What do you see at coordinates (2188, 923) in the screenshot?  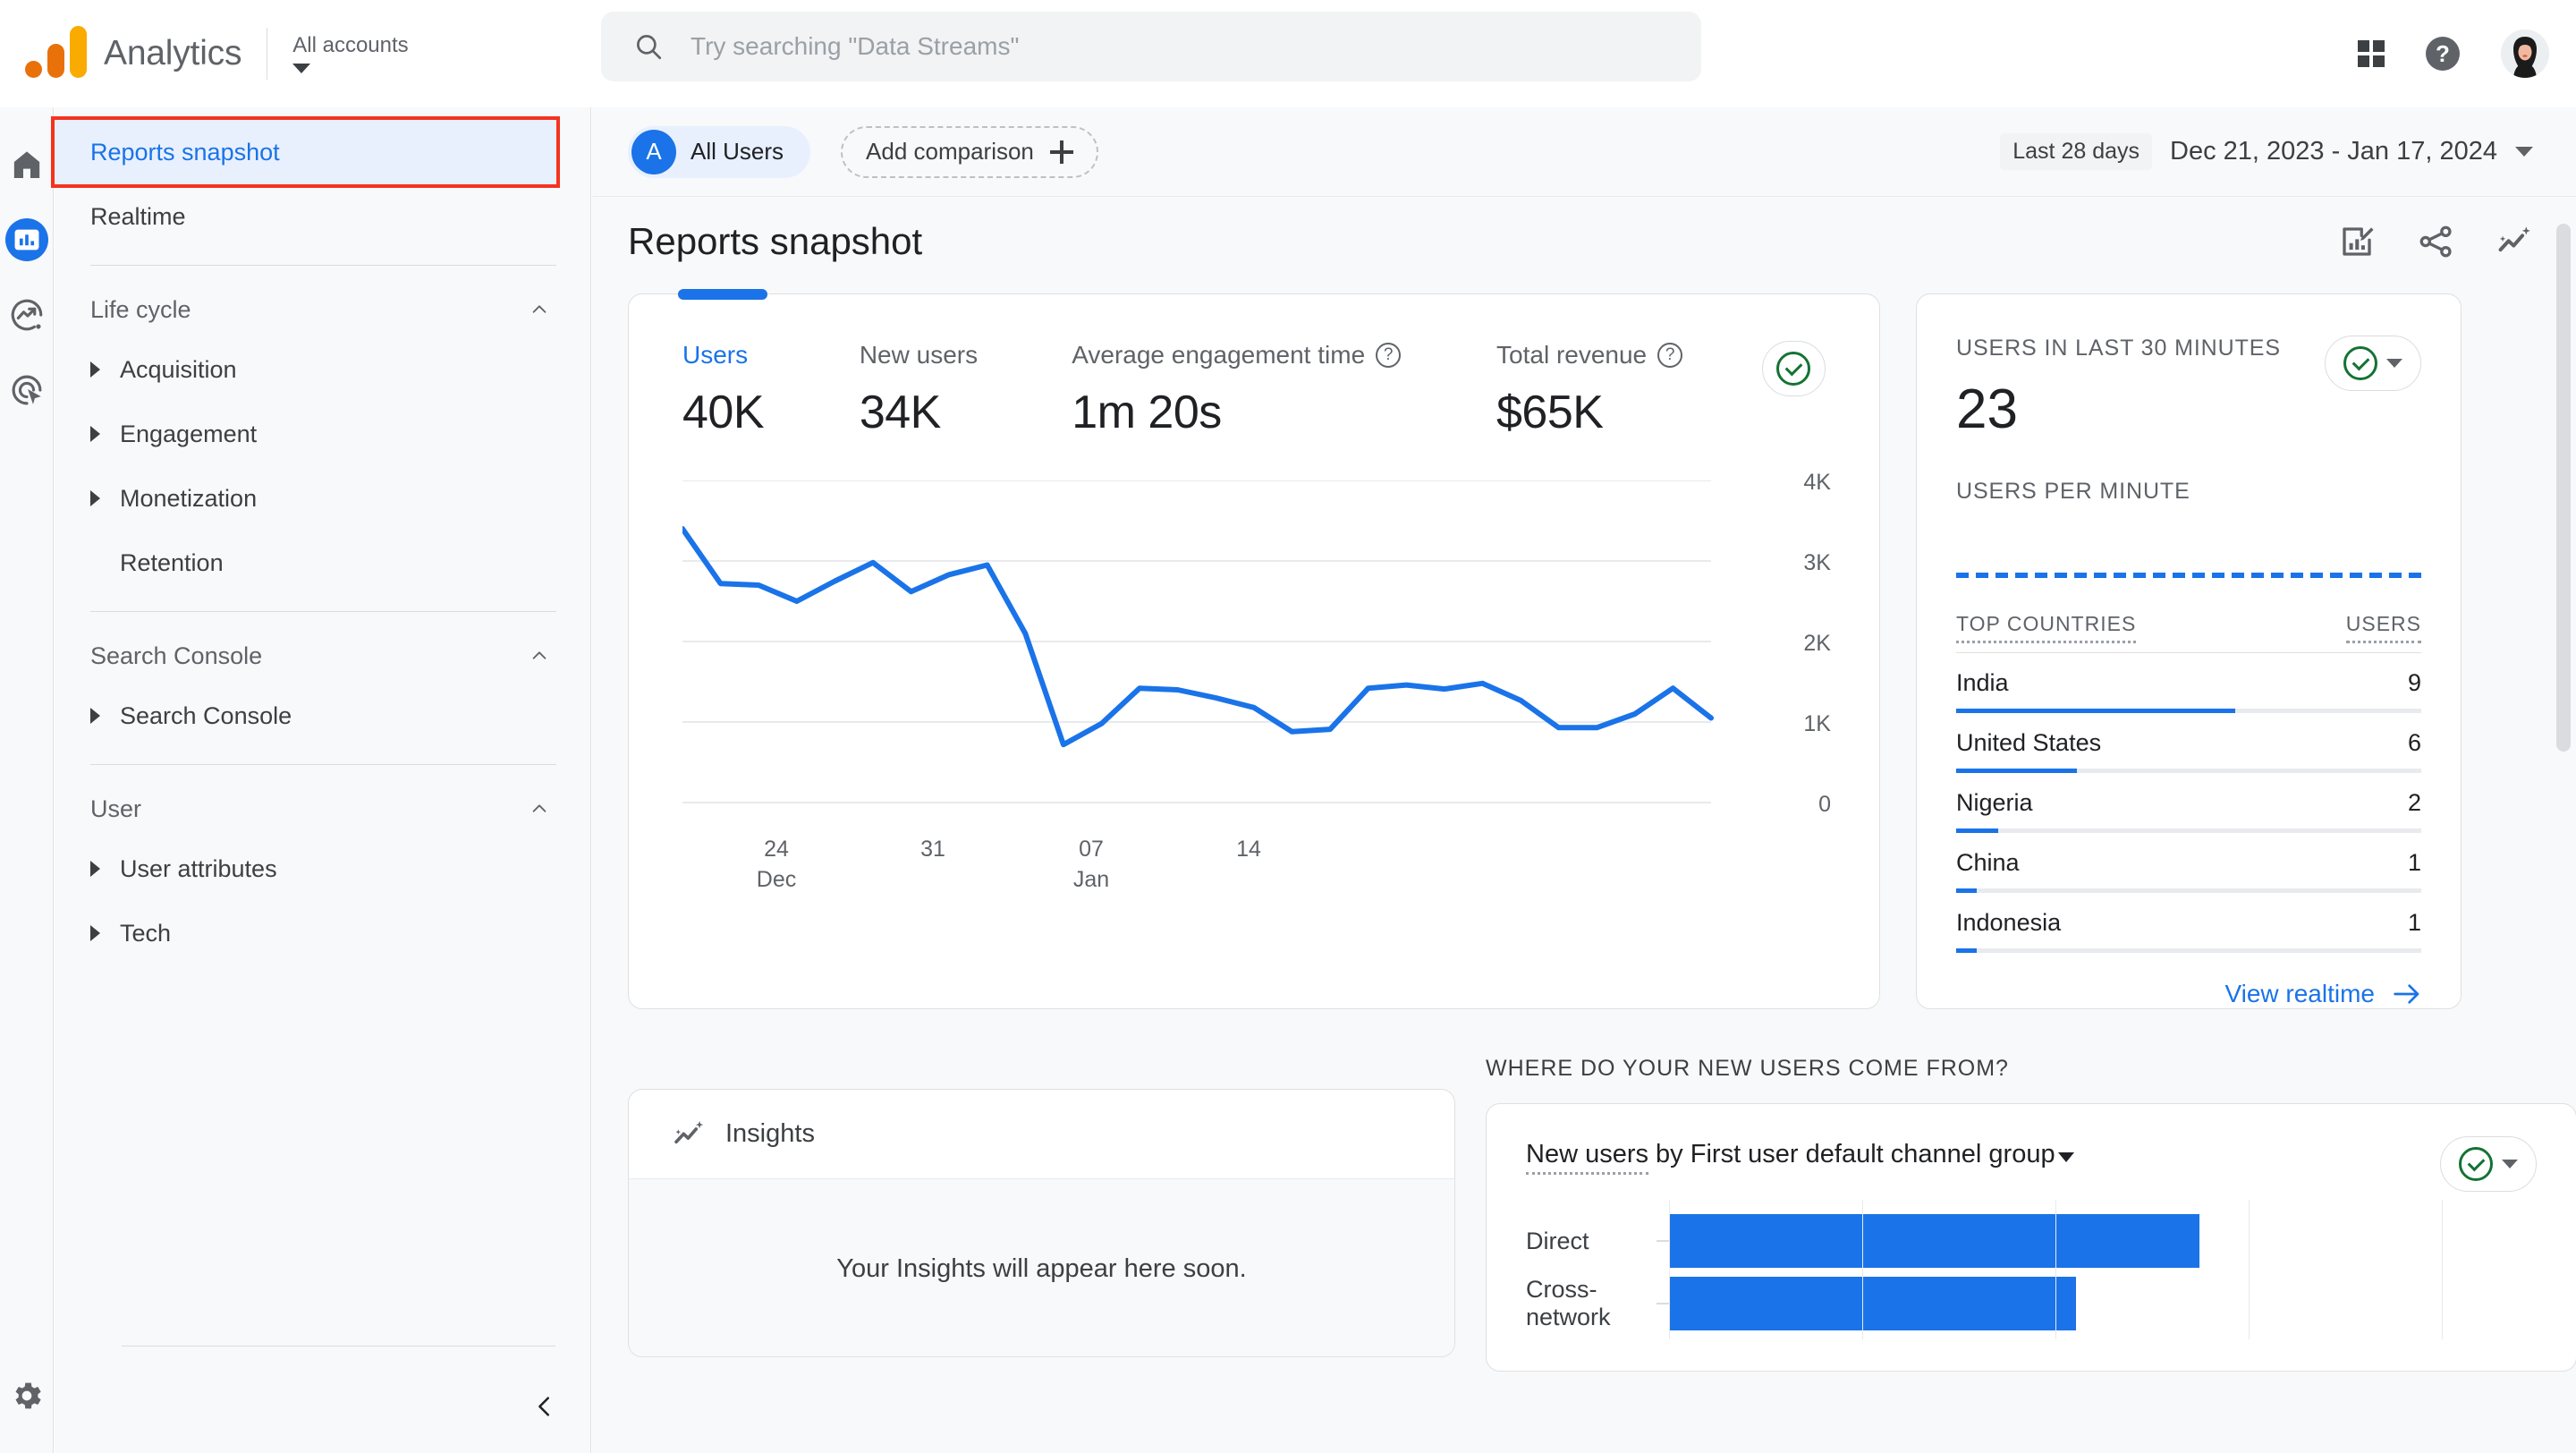 I see `table-row: Indonesia 1` at bounding box center [2188, 923].